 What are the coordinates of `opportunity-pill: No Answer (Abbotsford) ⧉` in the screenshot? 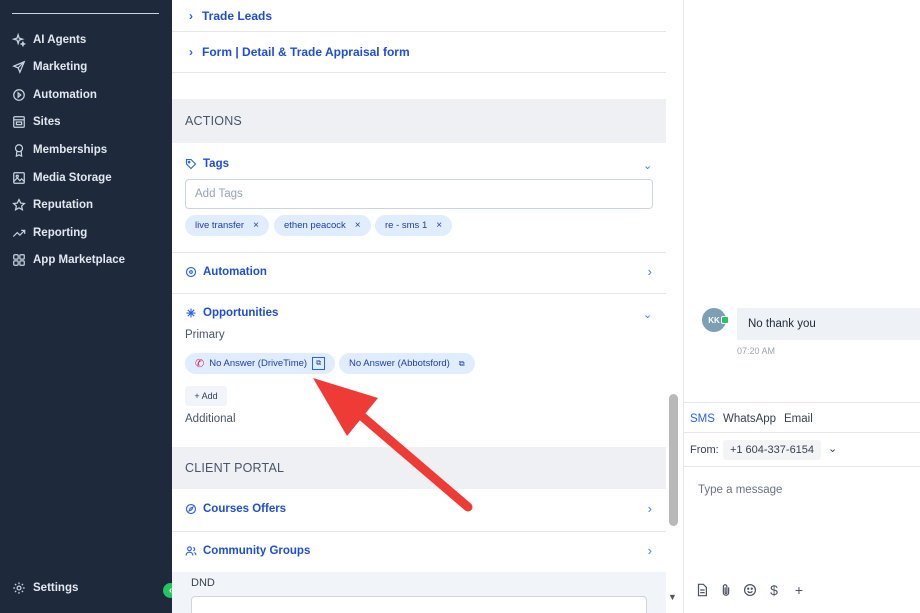 It's located at (407, 363).